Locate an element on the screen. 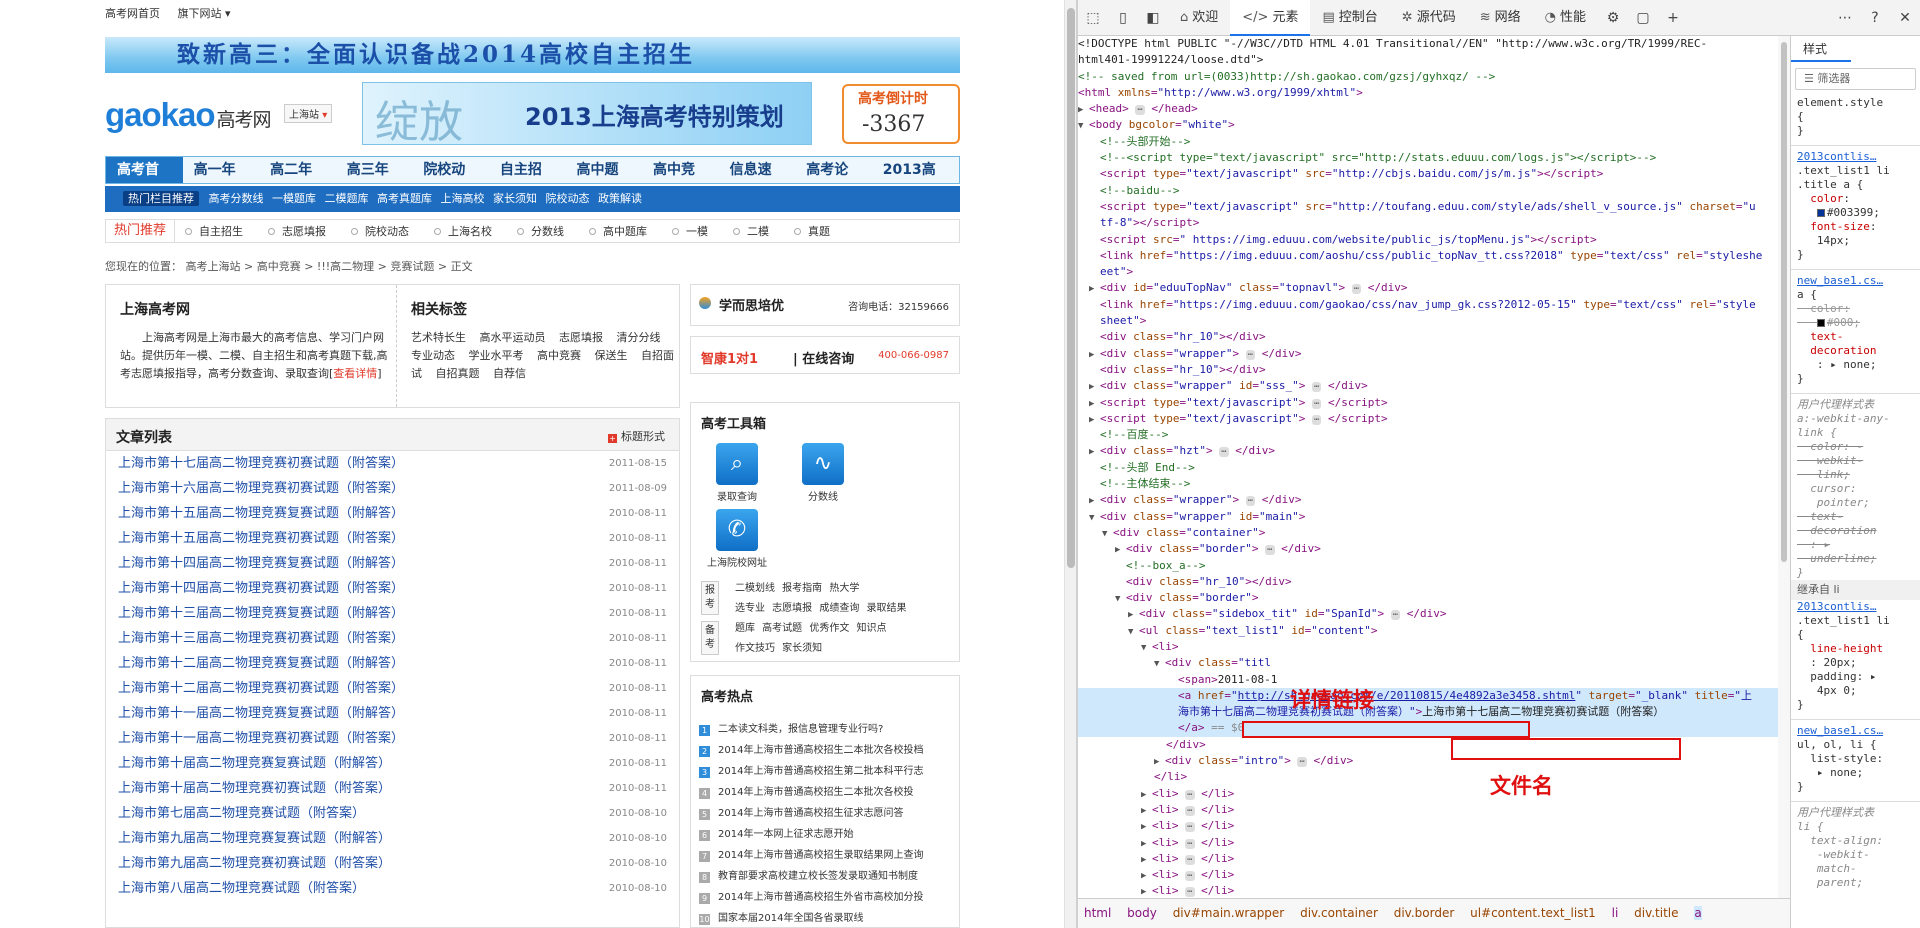  hot-news-item: 3 2014年上海市普通高校招生第二批本科平行志 is located at coordinates (828, 771).